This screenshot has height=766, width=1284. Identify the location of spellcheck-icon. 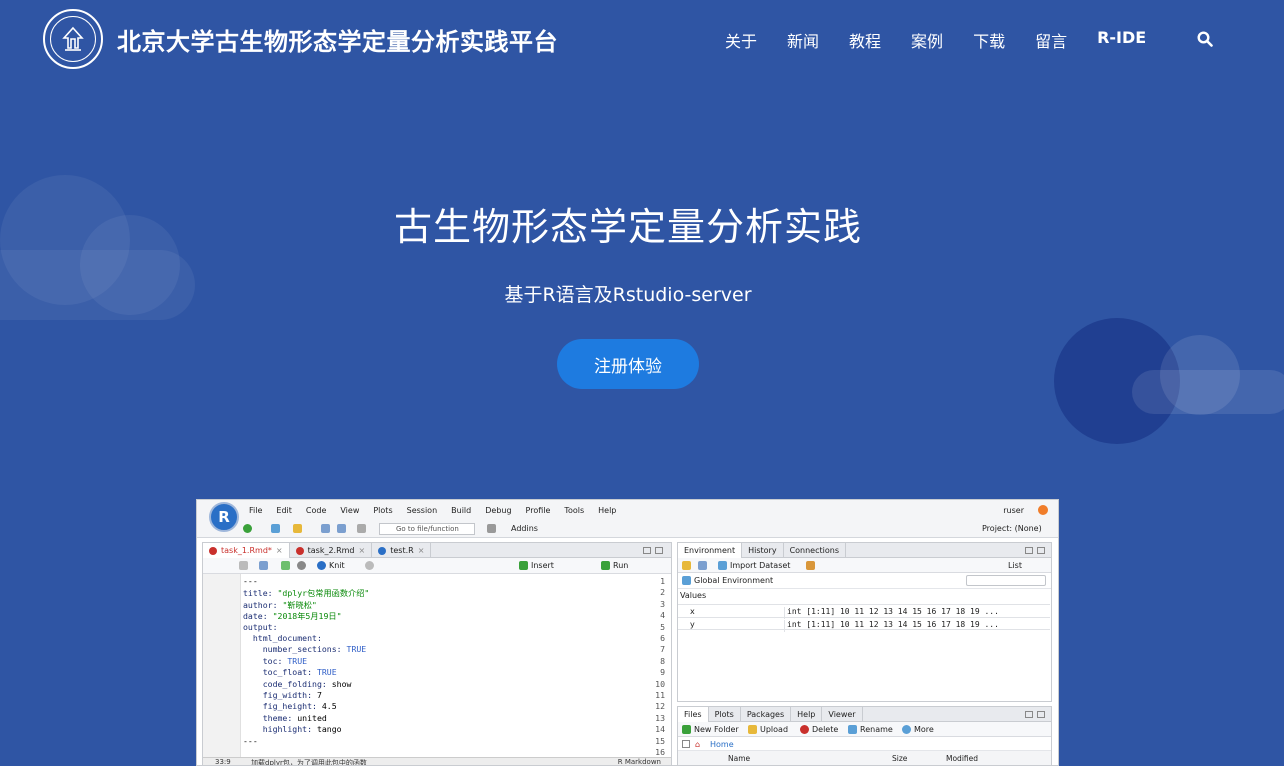
(285, 565).